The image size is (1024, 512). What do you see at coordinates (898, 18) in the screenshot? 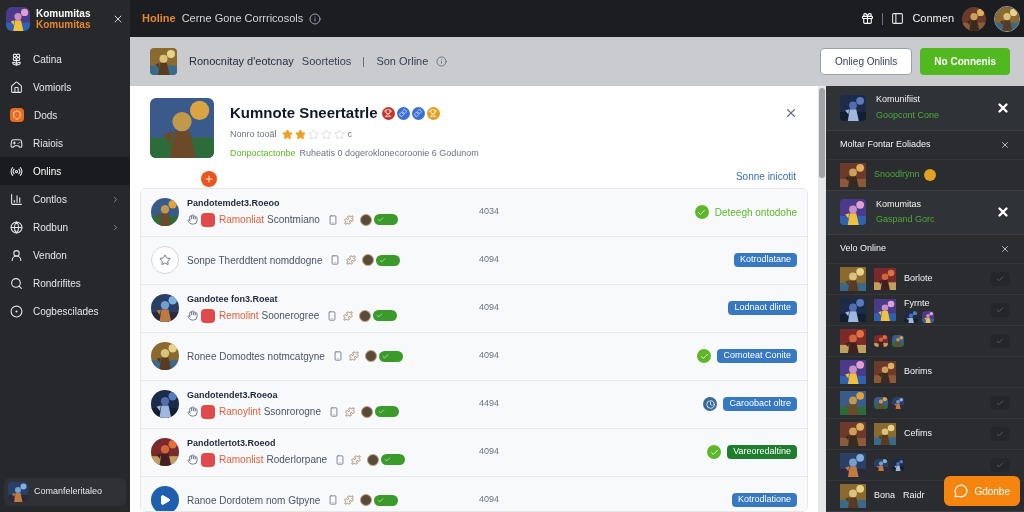
I see `panel-icon` at bounding box center [898, 18].